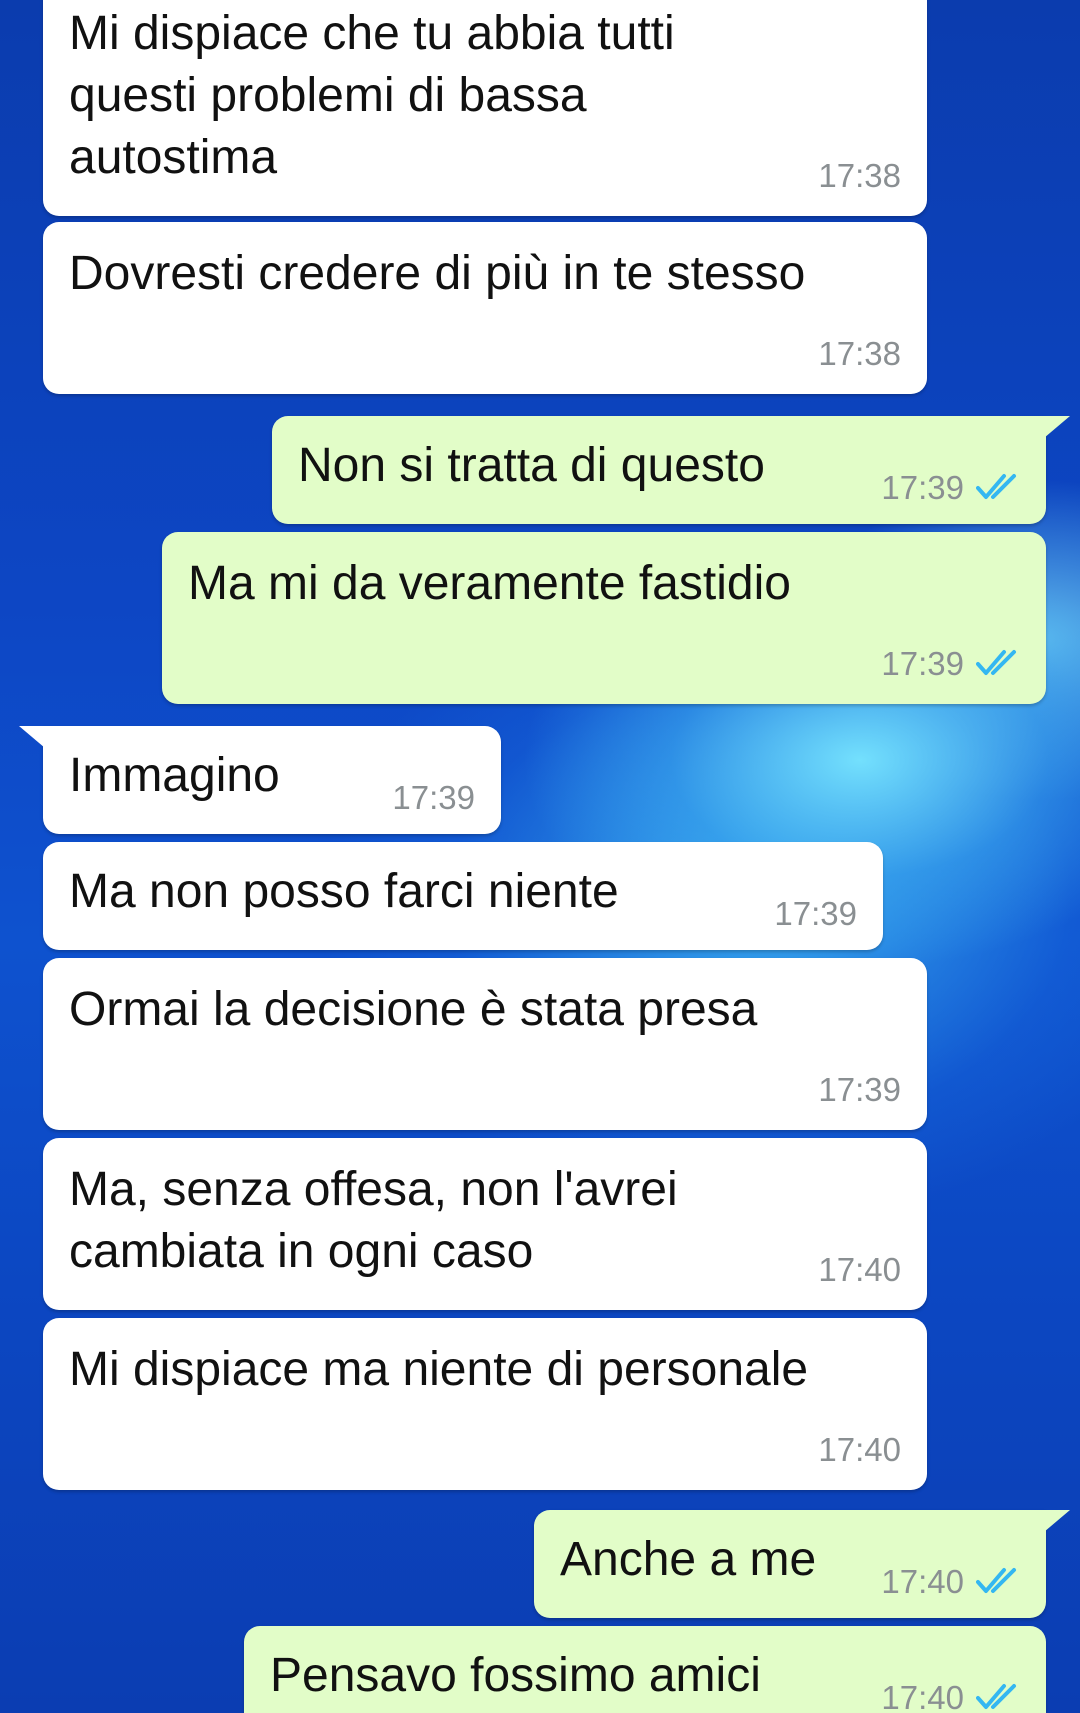 This screenshot has height=1713, width=1080. I want to click on message-text: Non si tratta di questo, so click(531, 465).